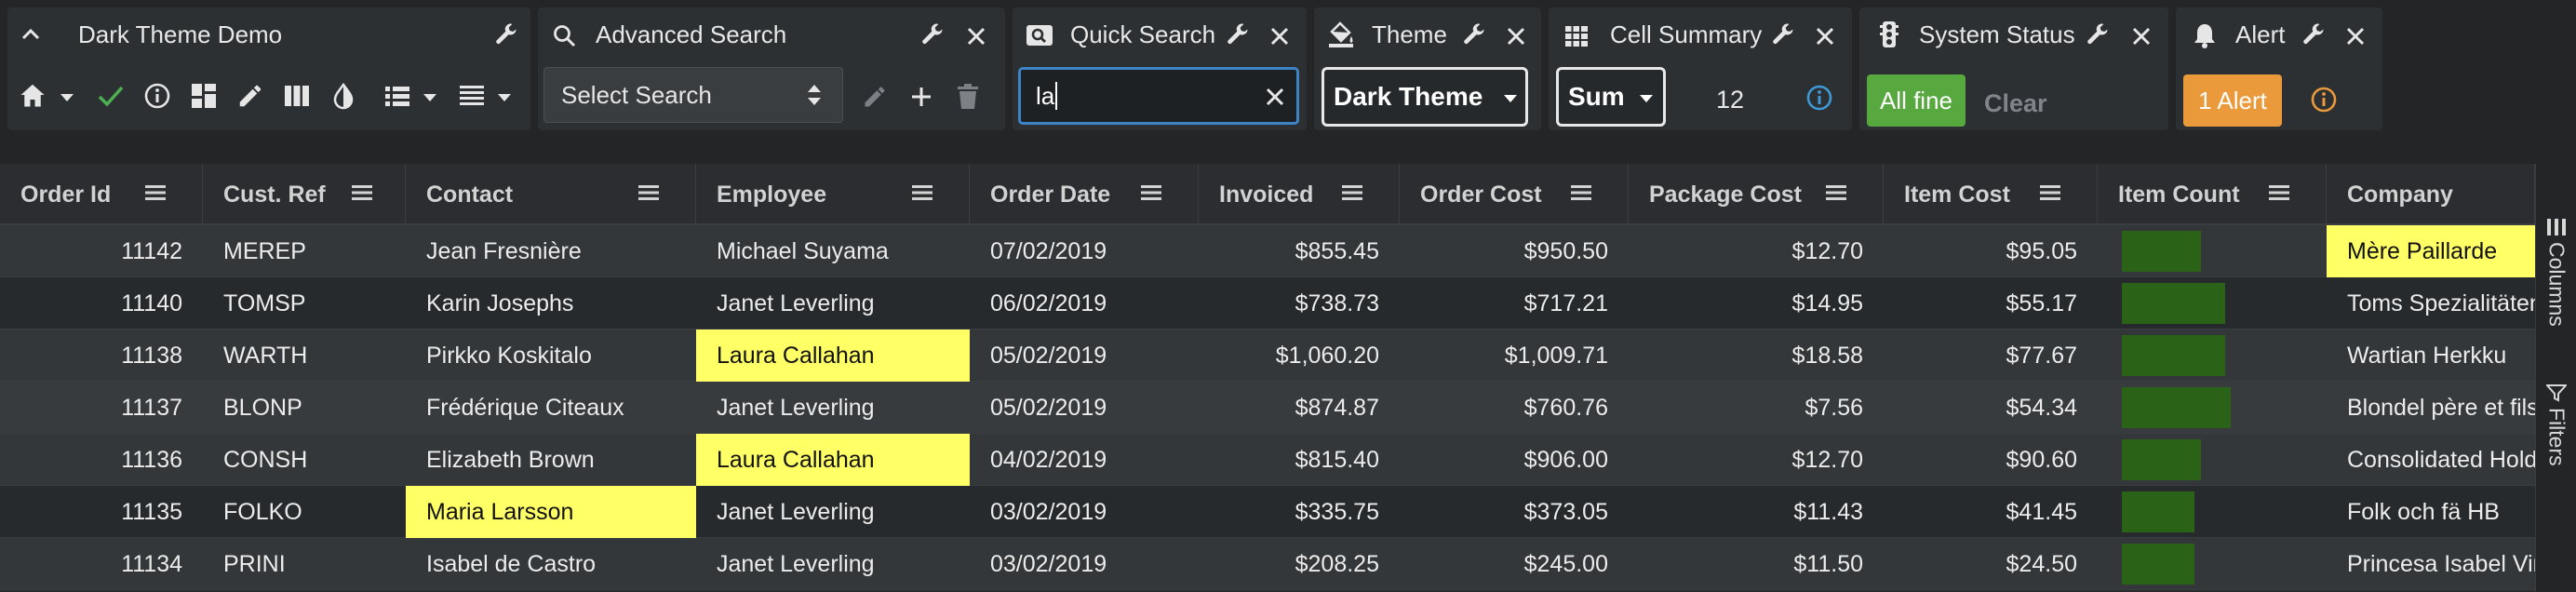  Describe the element at coordinates (204, 96) in the screenshot. I see `layout-icon` at that location.